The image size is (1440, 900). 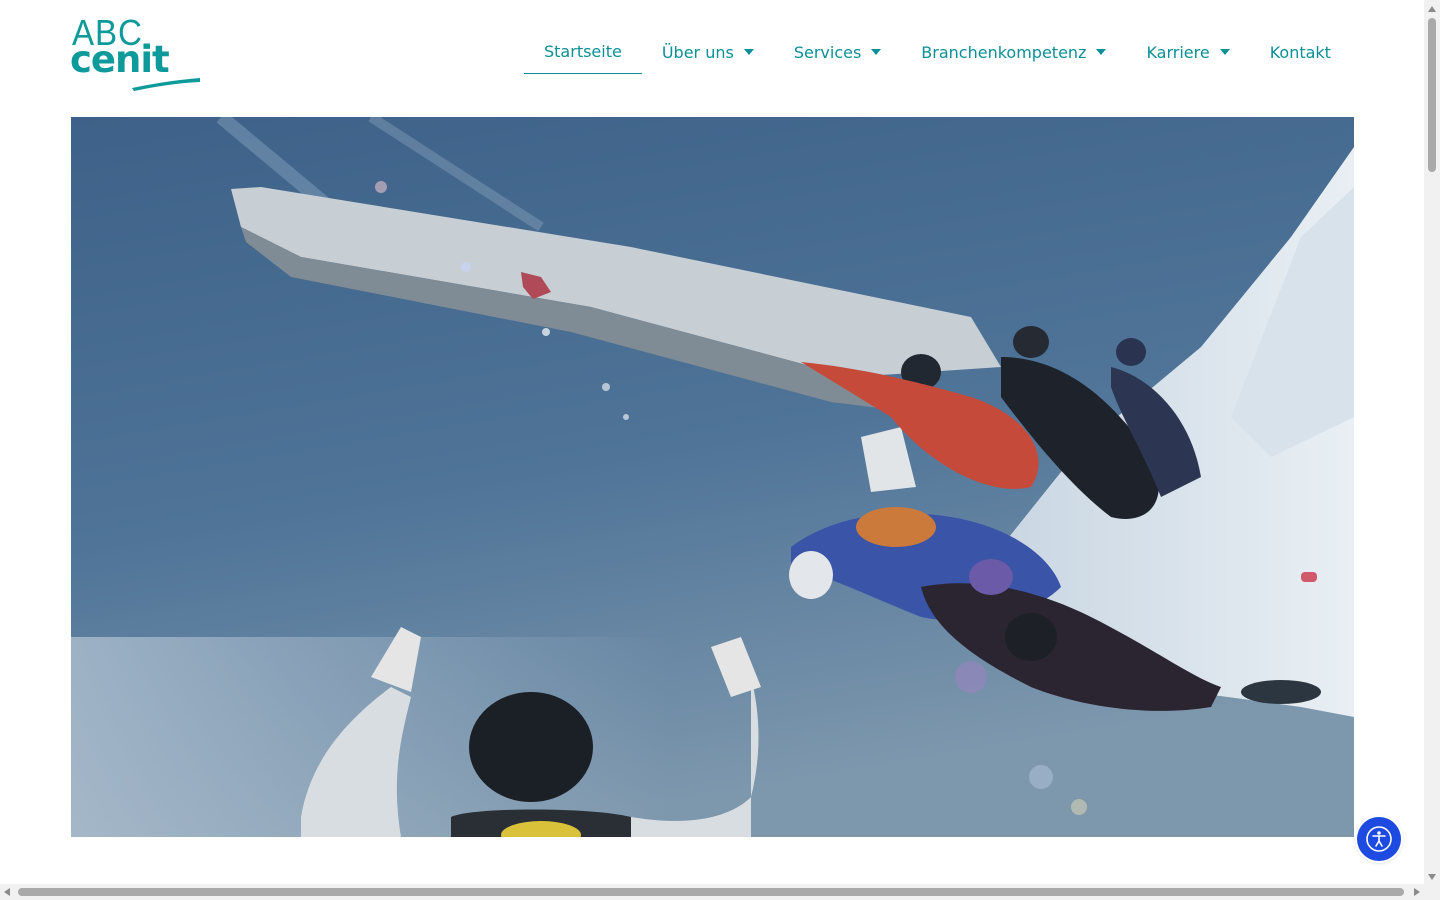 I want to click on scrollbar-corner, so click(x=1432, y=892).